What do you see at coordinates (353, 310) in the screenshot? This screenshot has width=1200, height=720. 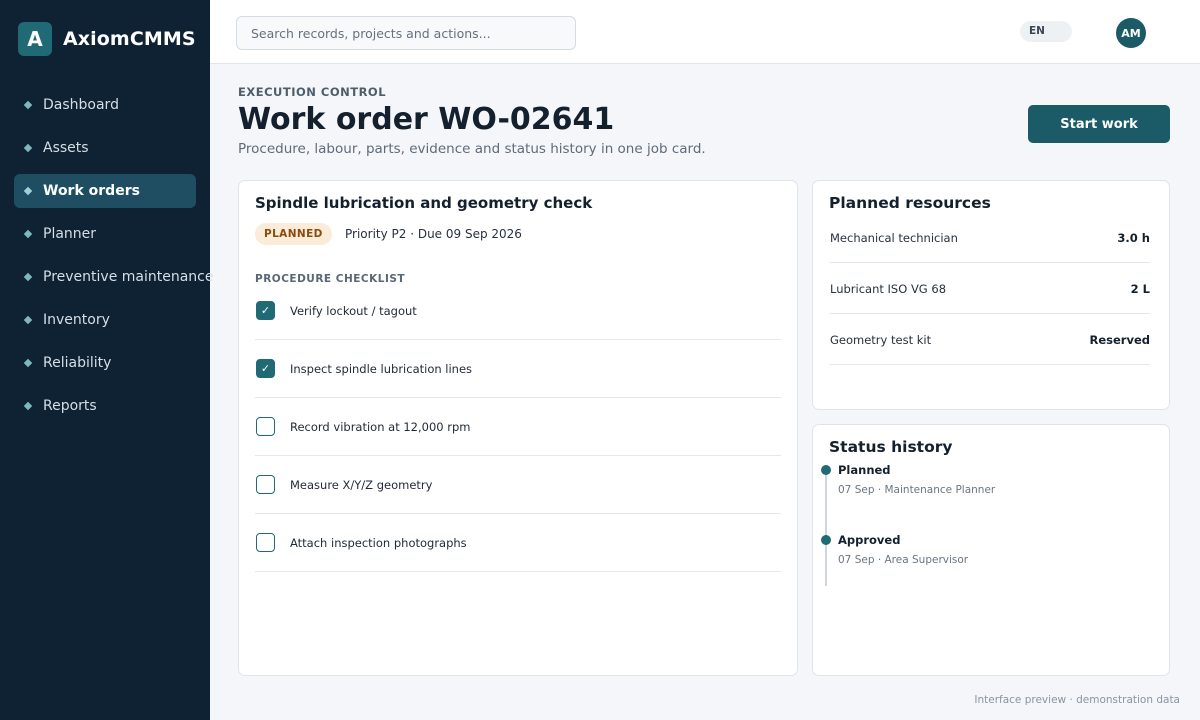 I see `checklist-item-label: Verify lockout / tagout` at bounding box center [353, 310].